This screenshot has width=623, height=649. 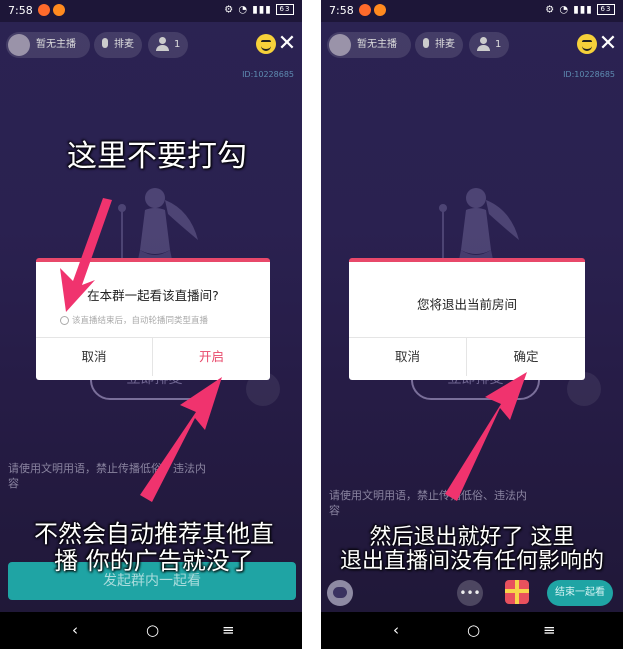 I want to click on annotation-caption: 然后退出就好了 这里, so click(x=472, y=537).